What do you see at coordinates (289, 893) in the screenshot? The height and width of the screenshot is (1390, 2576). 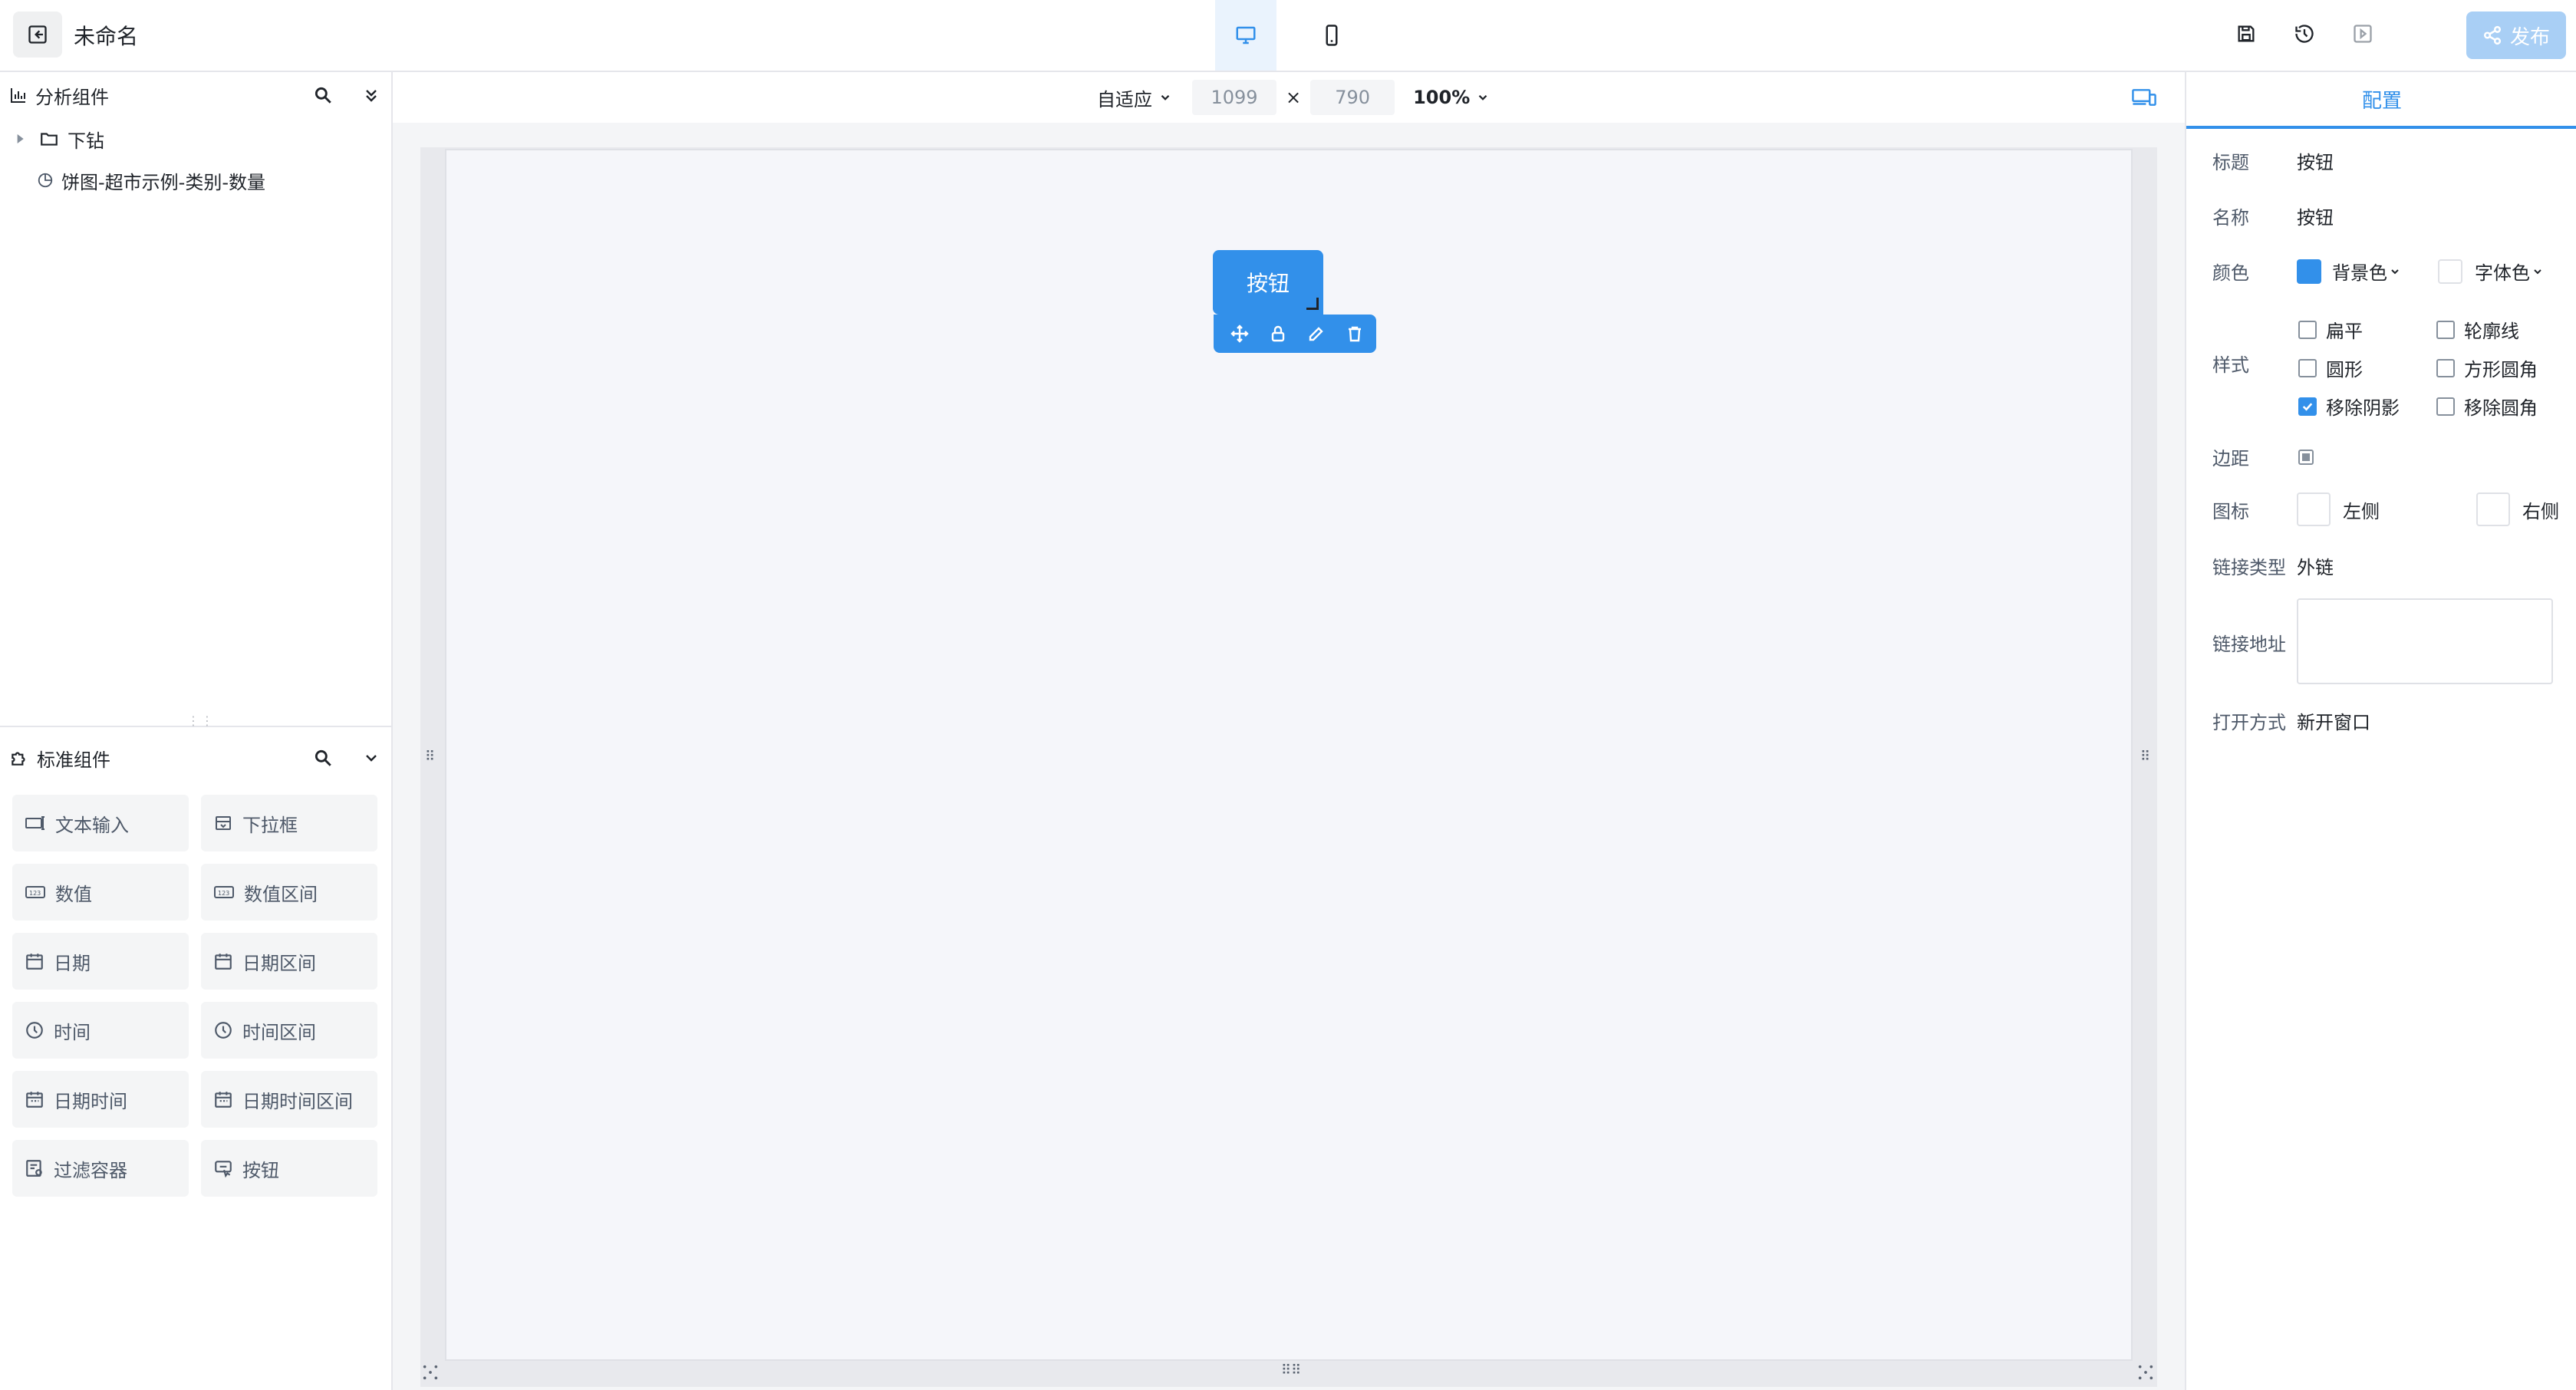 I see `component-number-range: 123 数值区间` at bounding box center [289, 893].